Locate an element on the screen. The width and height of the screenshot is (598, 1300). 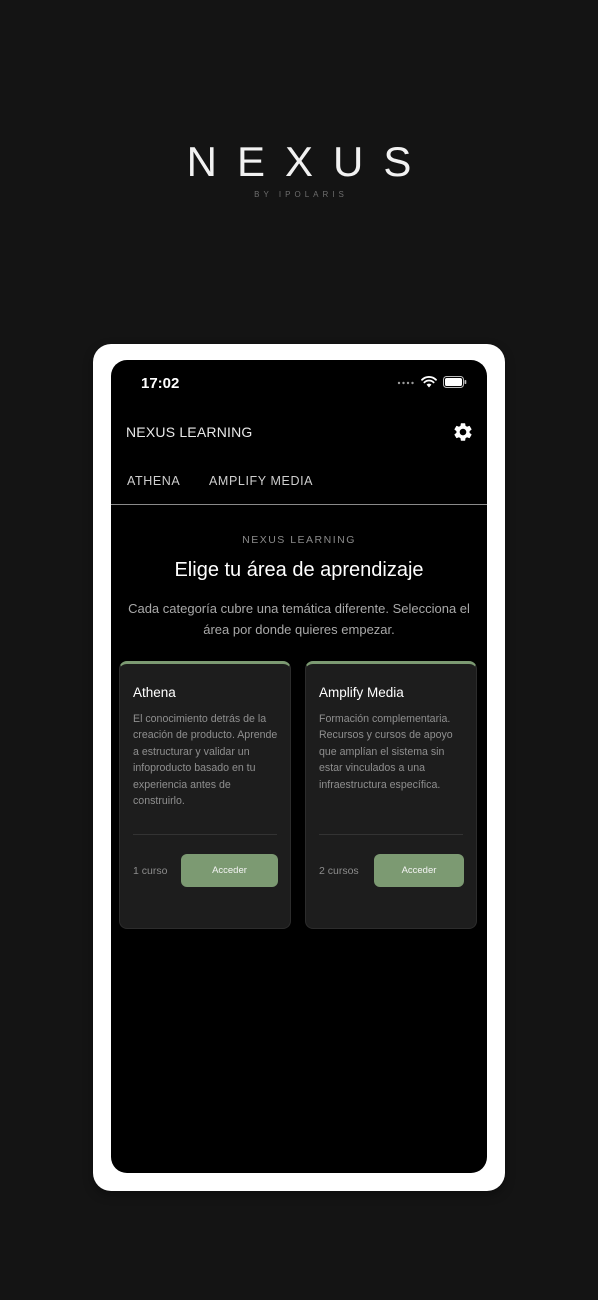
tab-bar: ATHENA AMPLIFY MEDIA is located at coordinates (299, 484).